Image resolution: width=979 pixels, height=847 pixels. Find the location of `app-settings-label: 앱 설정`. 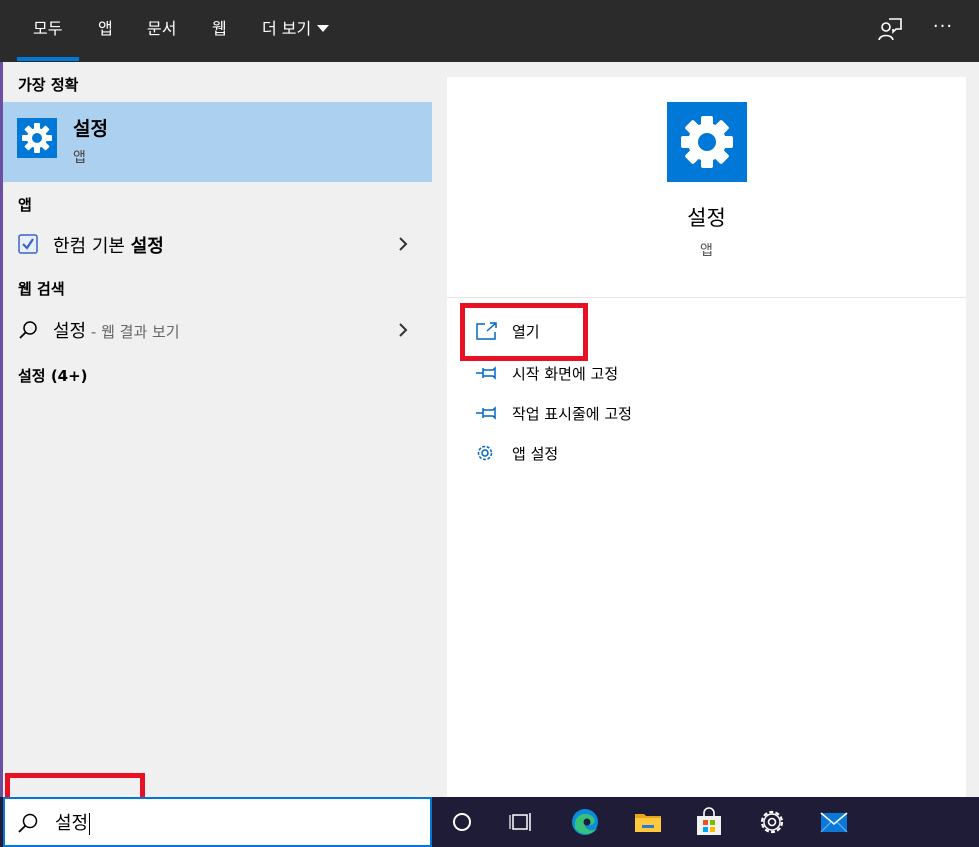

app-settings-label: 앱 설정 is located at coordinates (535, 454).